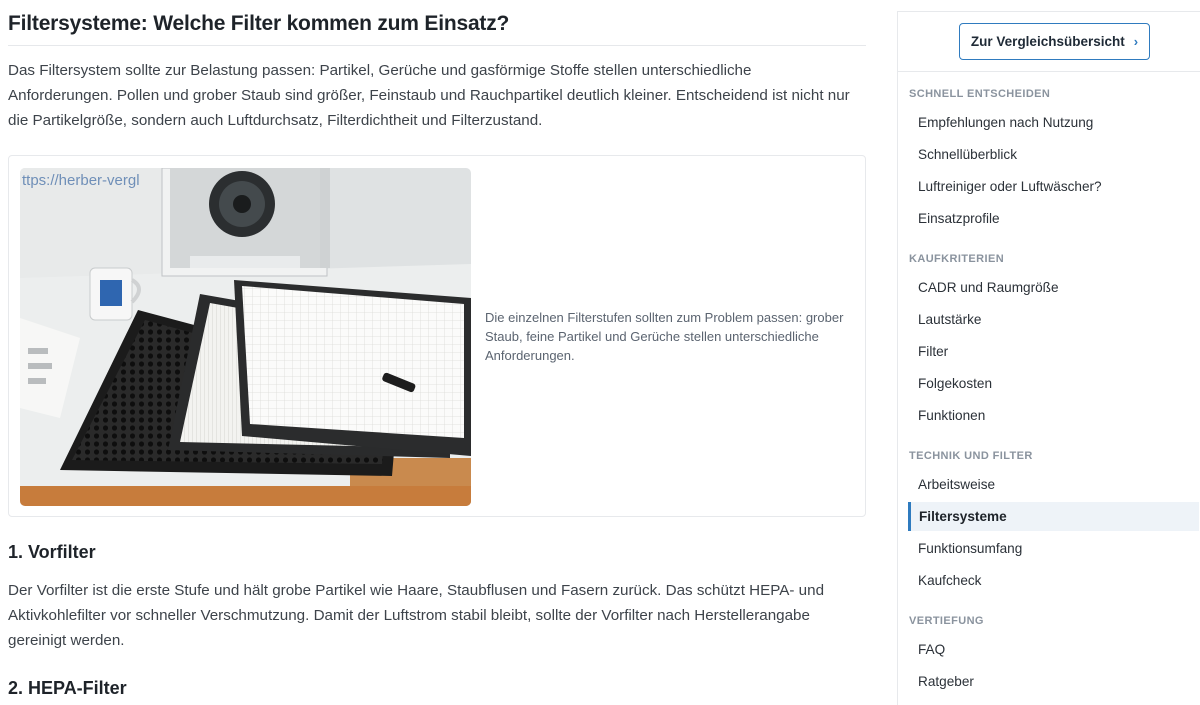  What do you see at coordinates (81, 180) in the screenshot?
I see `photo-watermark: ttps://herber-vergl` at bounding box center [81, 180].